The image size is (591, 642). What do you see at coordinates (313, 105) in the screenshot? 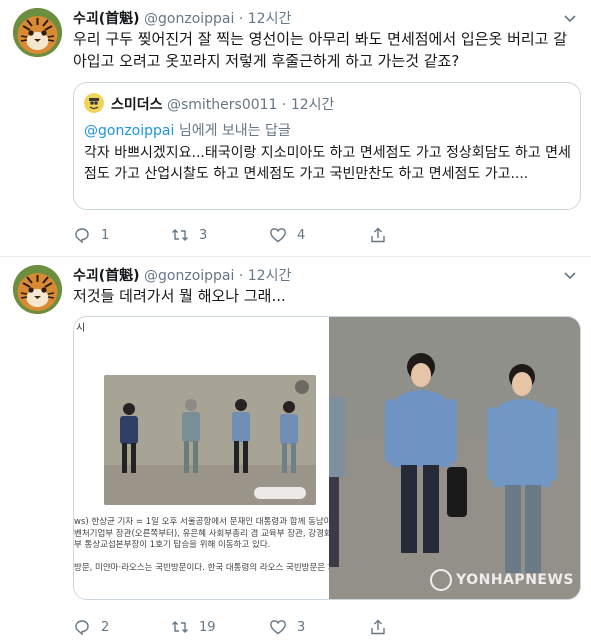
I see `quoted-timestamp: 12시간` at bounding box center [313, 105].